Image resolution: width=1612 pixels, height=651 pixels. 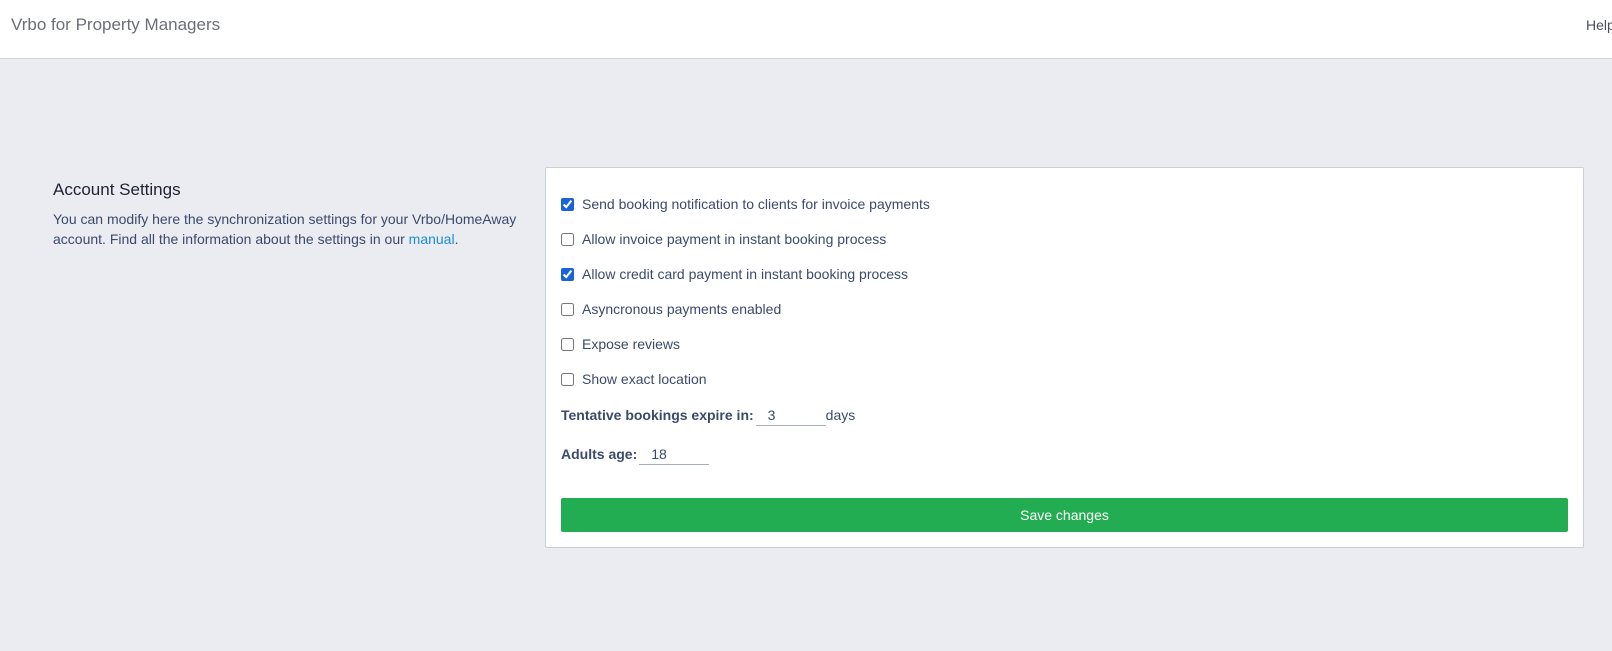 What do you see at coordinates (567, 309) in the screenshot?
I see `asynchronous-payments-checkbox` at bounding box center [567, 309].